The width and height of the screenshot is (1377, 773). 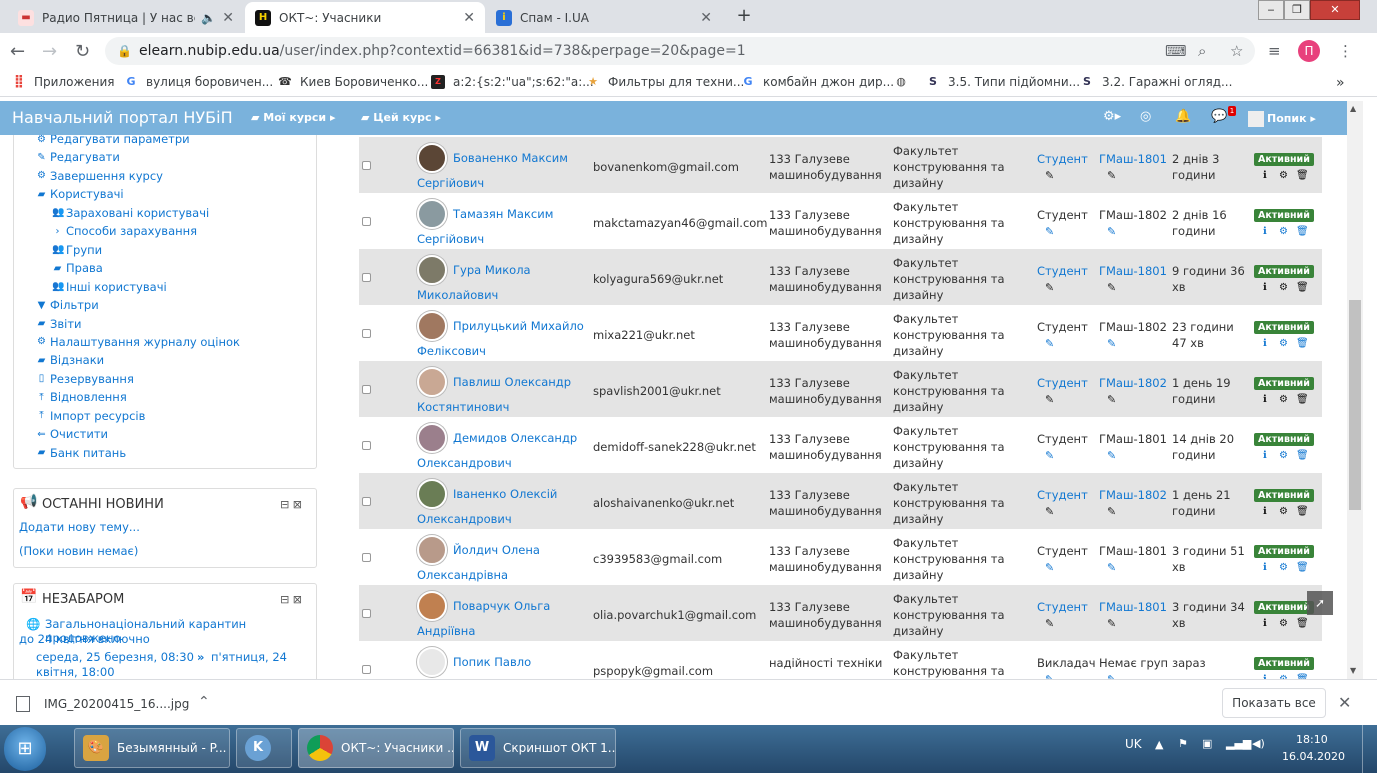 I want to click on bell-icon: 🔔, so click(x=1183, y=116).